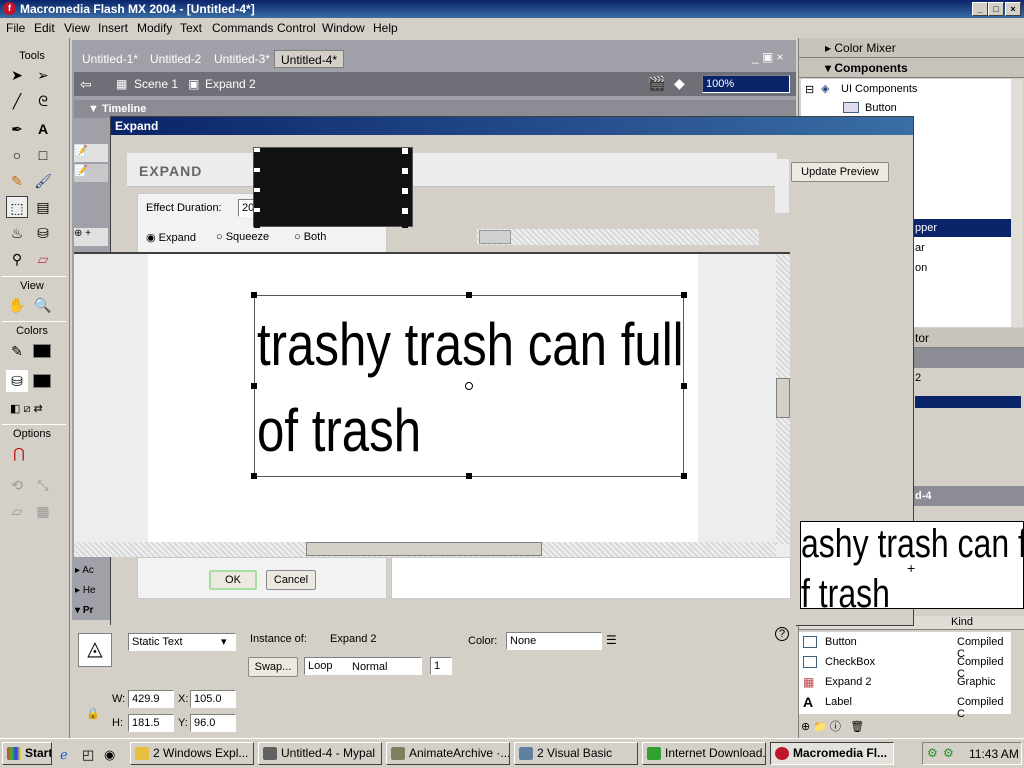  Describe the element at coordinates (980, 9) in the screenshot. I see `minimize-button: _` at that location.